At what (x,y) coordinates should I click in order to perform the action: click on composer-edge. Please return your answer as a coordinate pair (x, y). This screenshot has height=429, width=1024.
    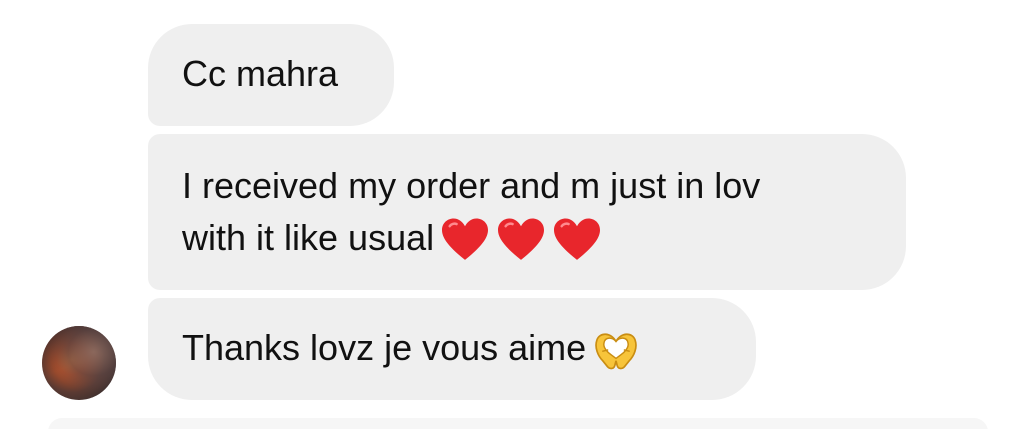
    Looking at the image, I should click on (518, 423).